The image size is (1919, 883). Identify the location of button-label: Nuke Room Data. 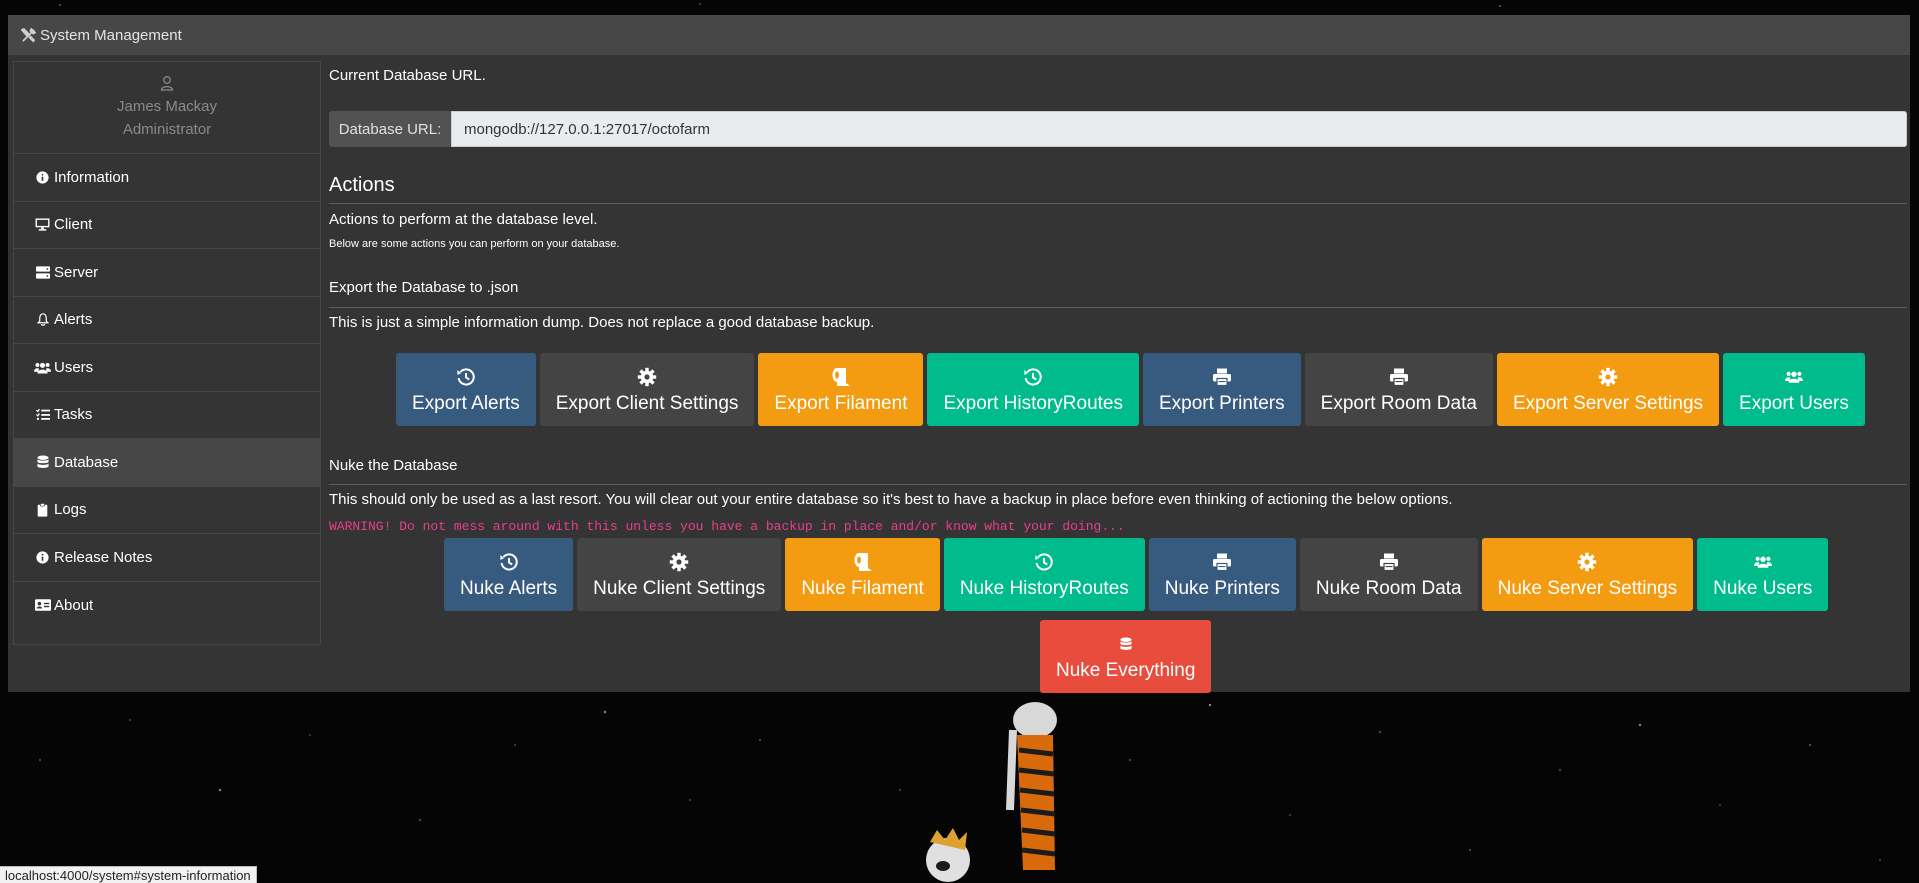
(1388, 588).